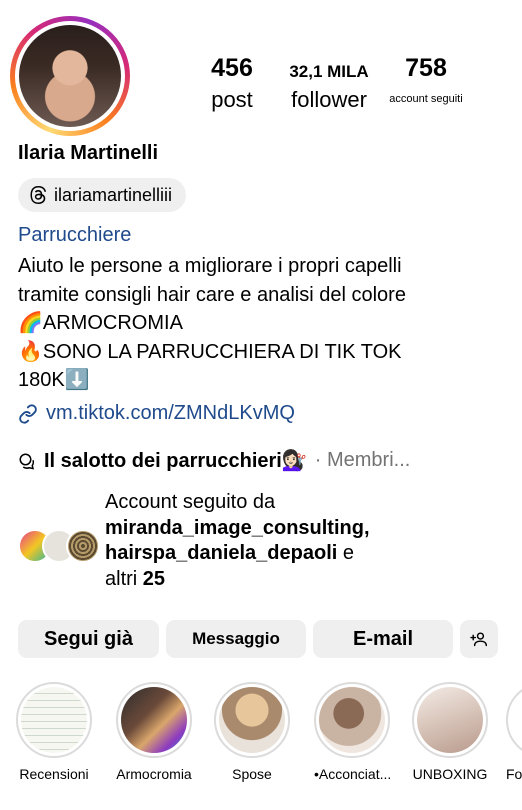  I want to click on following-button: Segui già, so click(88, 639).